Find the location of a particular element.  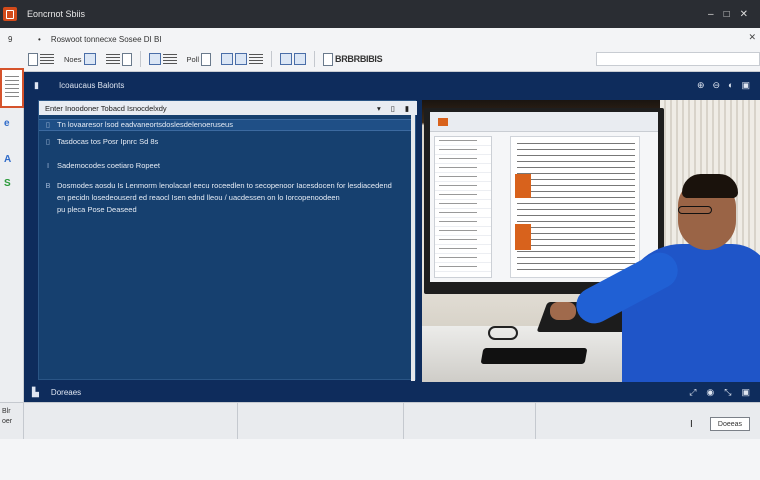

align-icon is located at coordinates (256, 59).